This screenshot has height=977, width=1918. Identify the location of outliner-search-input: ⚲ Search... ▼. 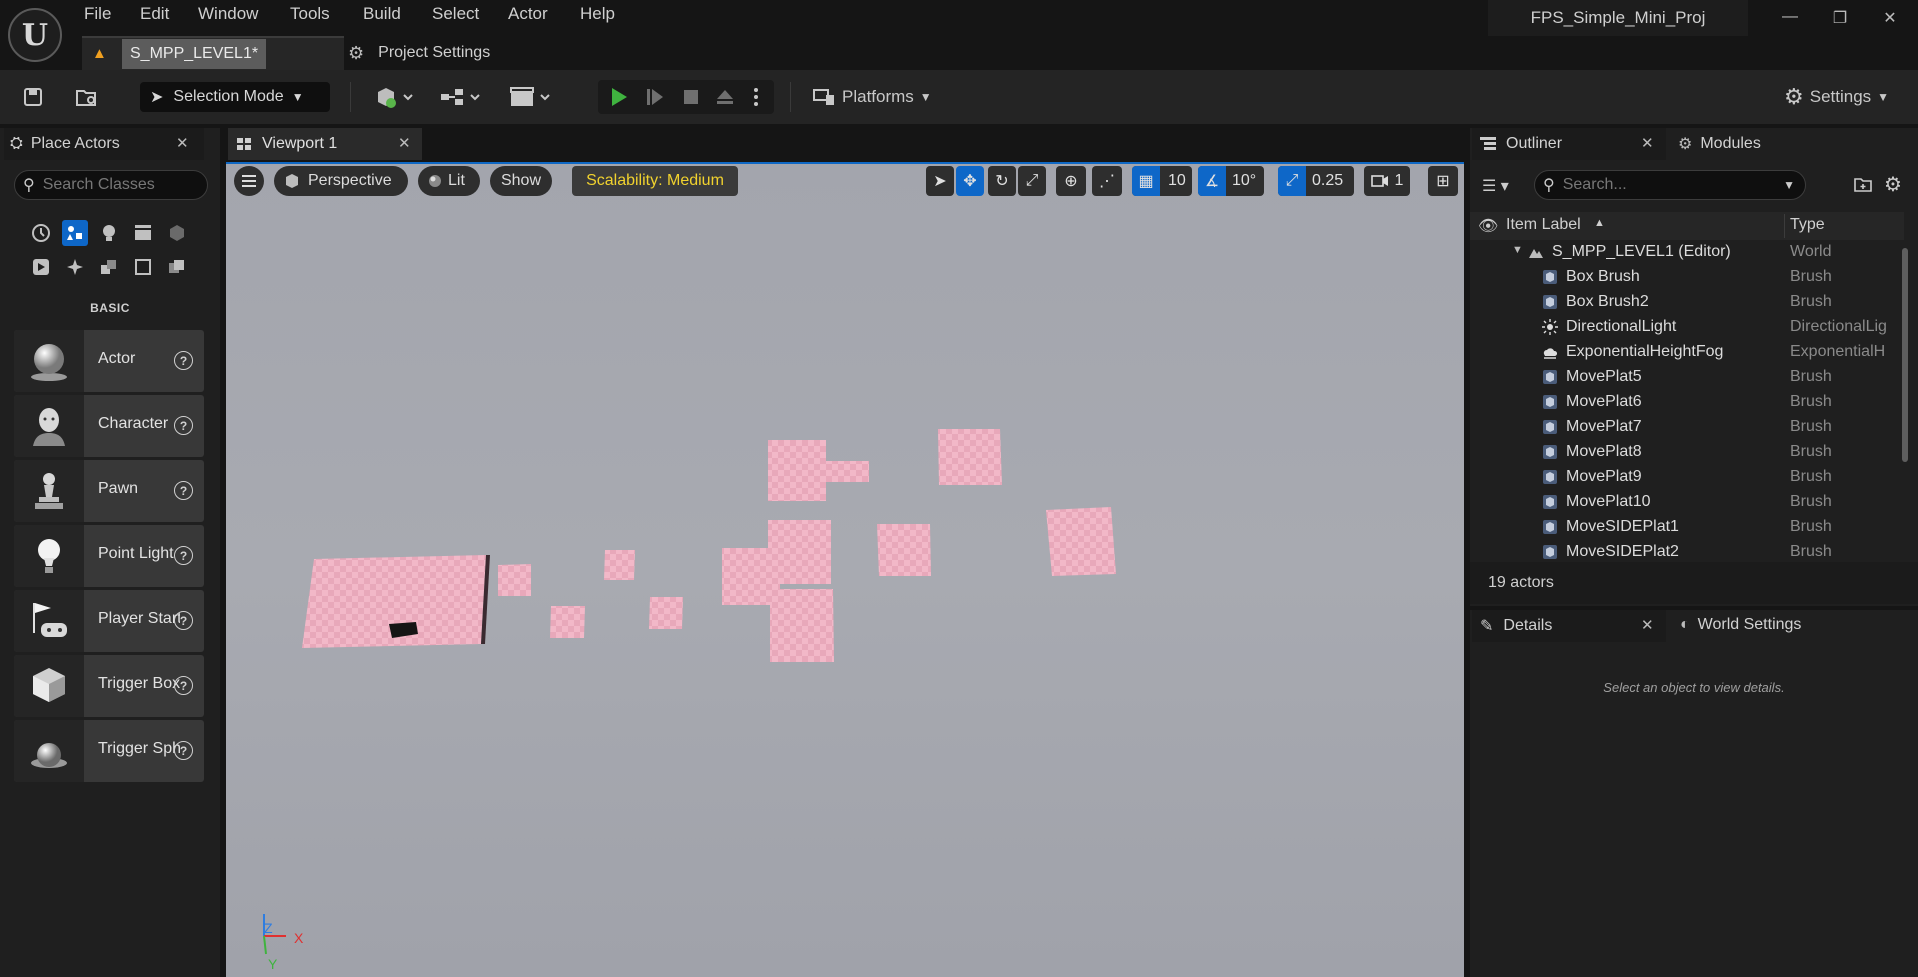
(1670, 185).